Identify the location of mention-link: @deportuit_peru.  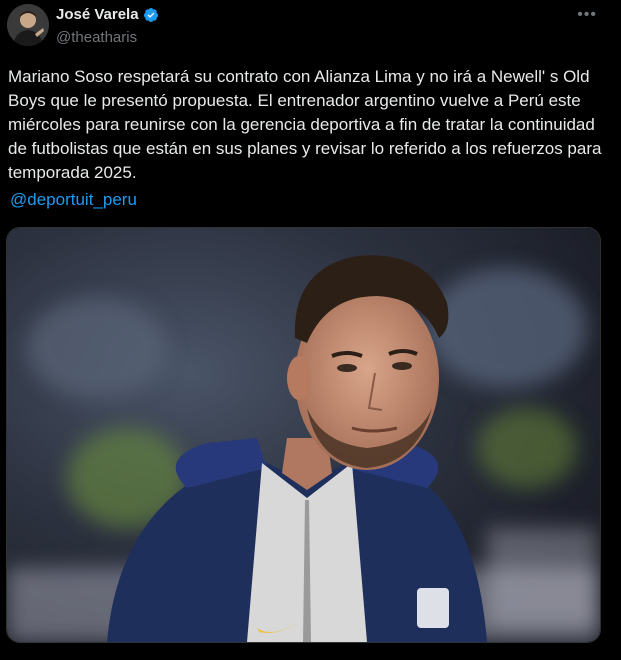
(73, 200).